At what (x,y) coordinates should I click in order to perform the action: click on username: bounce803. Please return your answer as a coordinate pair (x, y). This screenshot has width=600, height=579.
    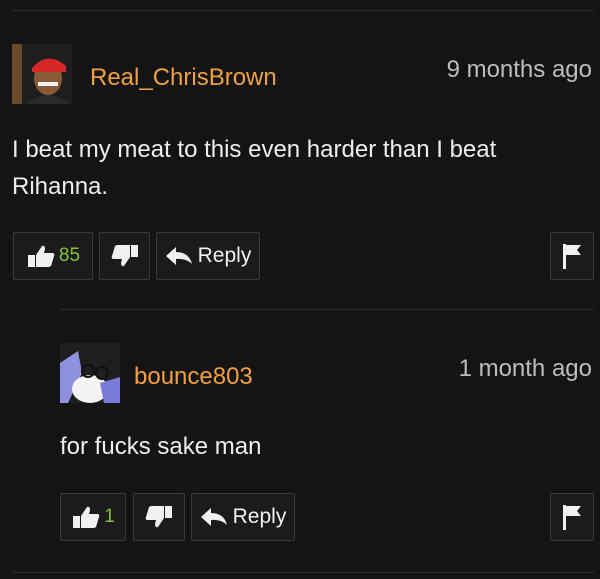
    Looking at the image, I should click on (193, 377).